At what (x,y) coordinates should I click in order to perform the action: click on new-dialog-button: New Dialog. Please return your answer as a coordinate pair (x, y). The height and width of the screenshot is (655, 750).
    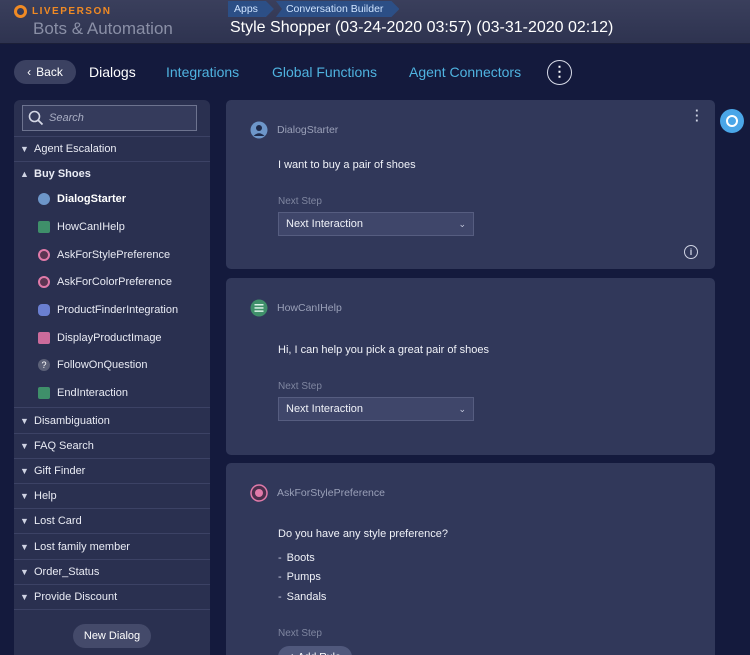
    Looking at the image, I should click on (112, 636).